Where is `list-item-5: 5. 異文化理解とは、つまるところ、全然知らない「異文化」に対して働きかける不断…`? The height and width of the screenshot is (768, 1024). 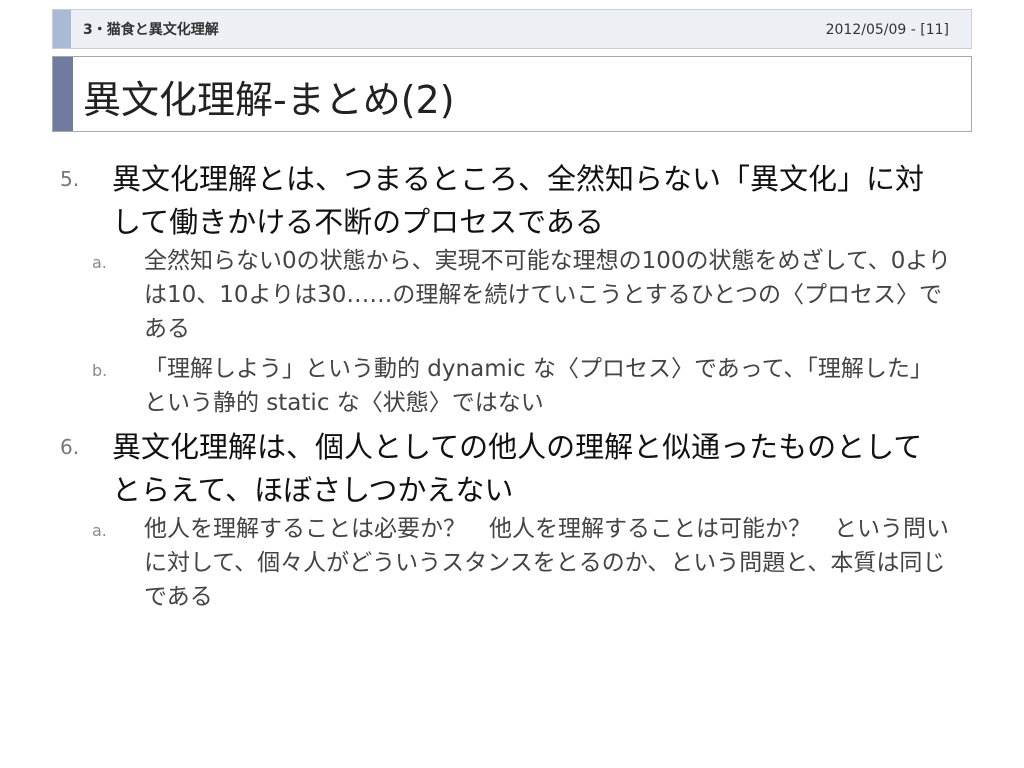
list-item-5: 5. 異文化理解とは、つまるところ、全然知らない「異文化」に対して働きかける不断… is located at coordinates (510, 201).